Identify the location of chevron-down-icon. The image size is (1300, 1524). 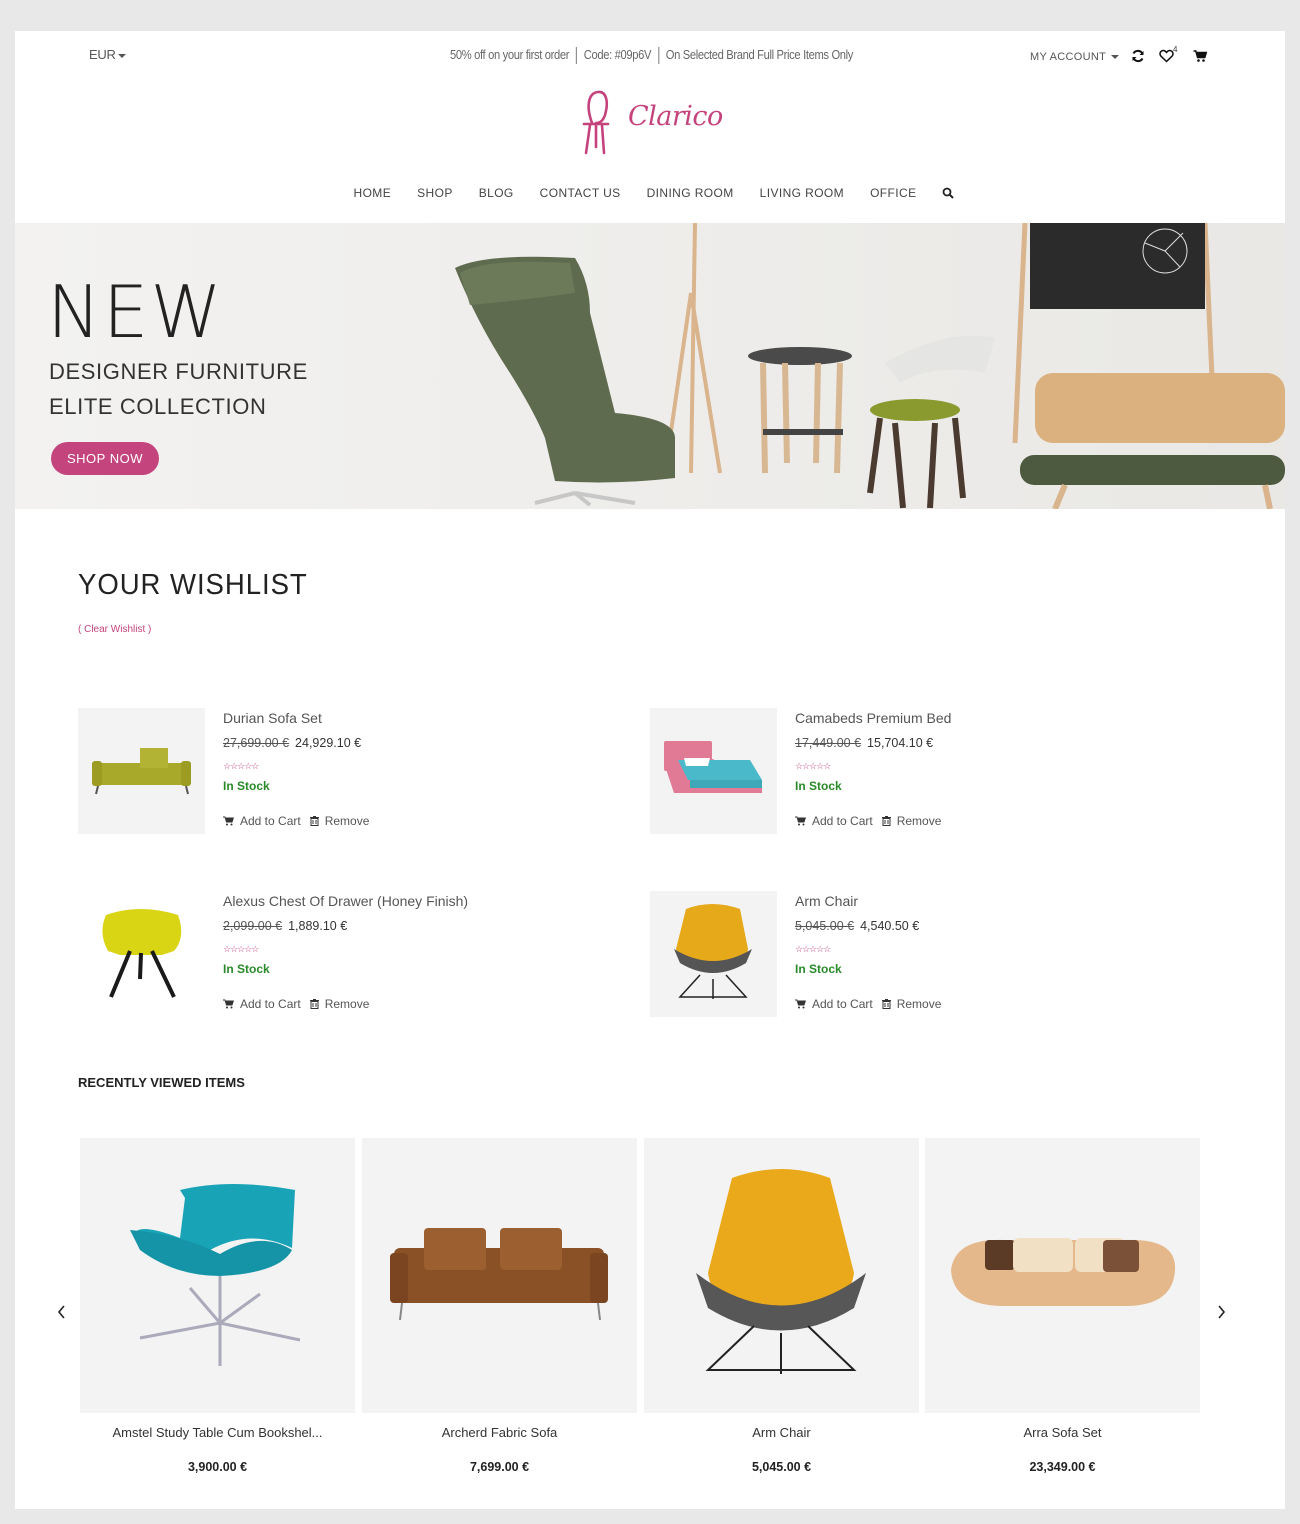
(1115, 57).